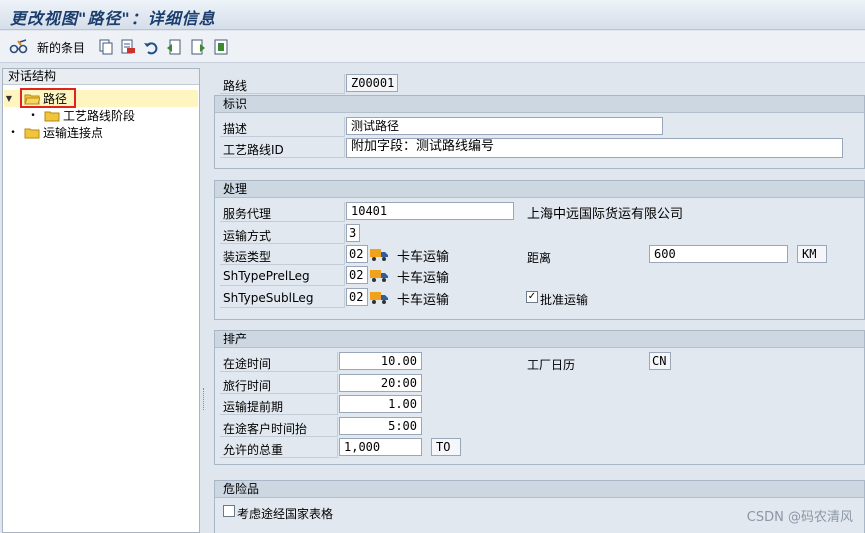  I want to click on tree-node-process-route-stage: • 工艺路线阶段, so click(81, 115).